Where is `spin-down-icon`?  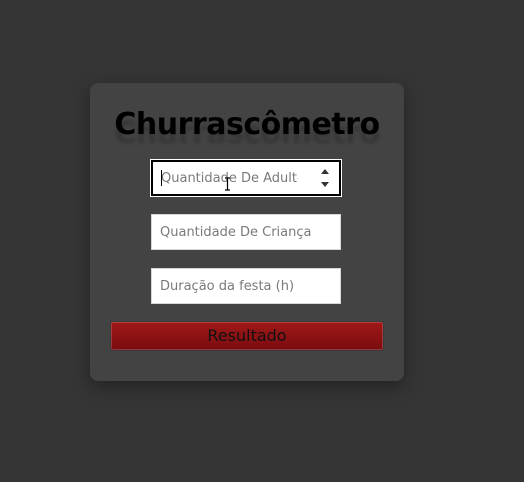
spin-down-icon is located at coordinates (325, 184).